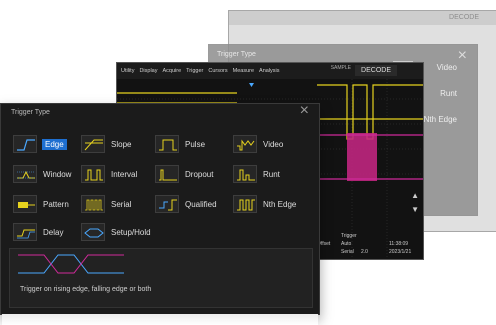 This screenshot has height=325, width=496. What do you see at coordinates (38, 232) in the screenshot?
I see `option-delay: Delay` at bounding box center [38, 232].